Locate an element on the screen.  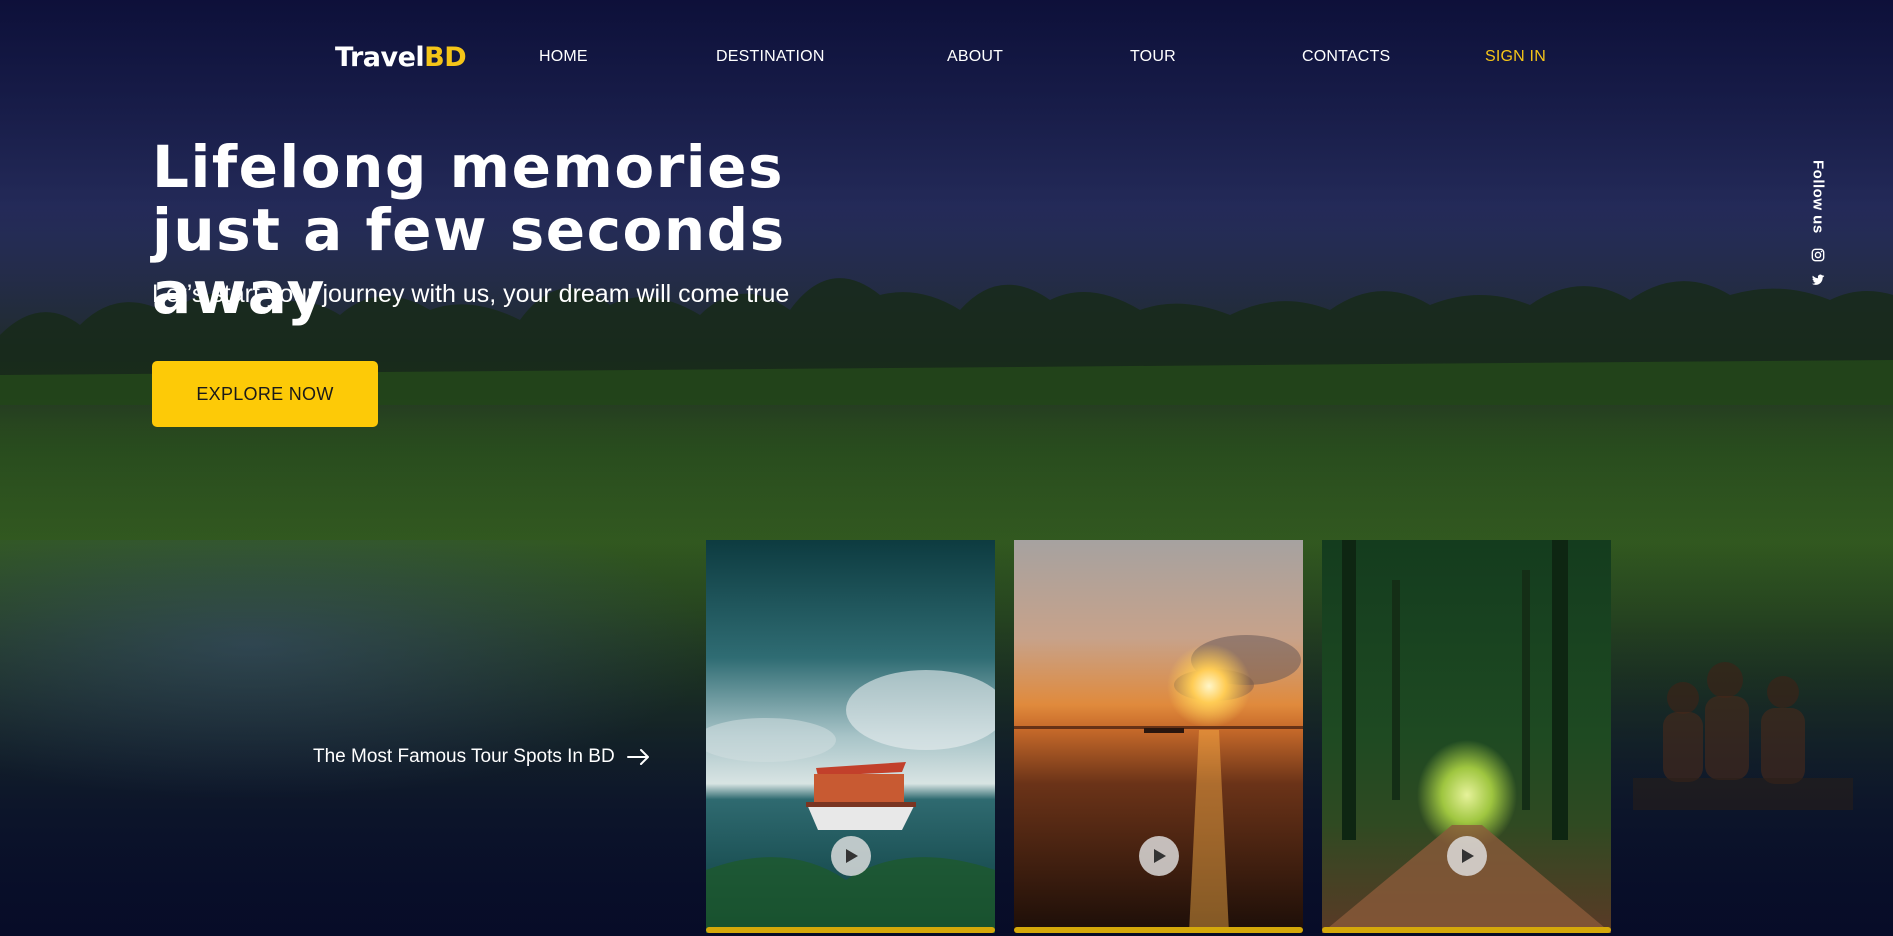
follow-us-sidebar: Follow us is located at coordinates (1818, 229).